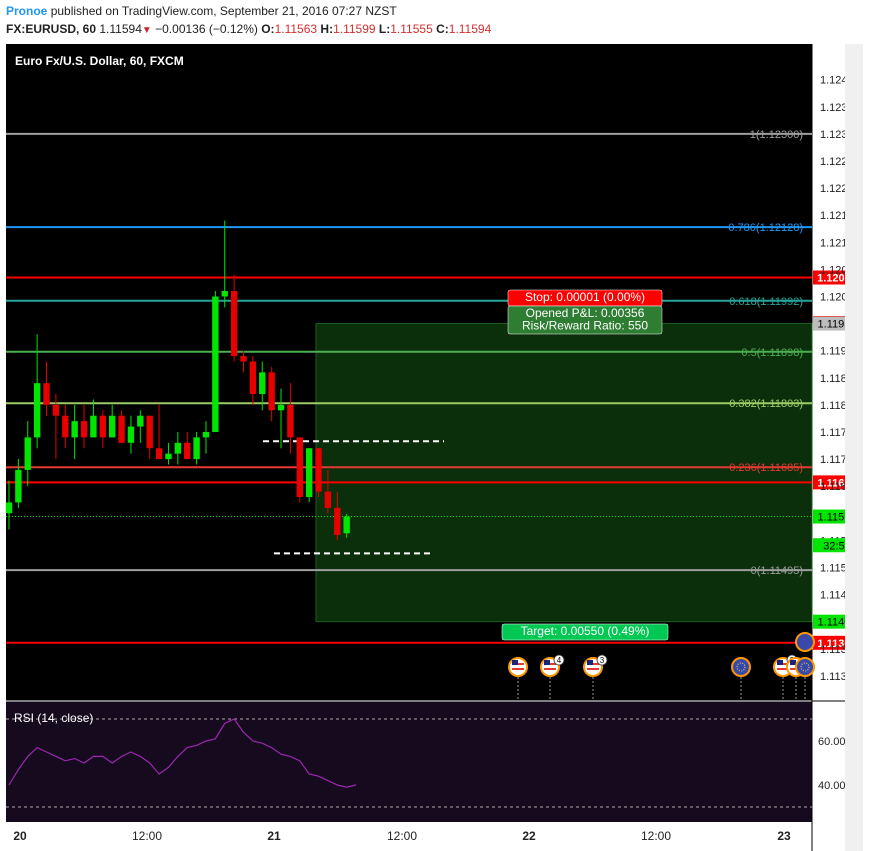  What do you see at coordinates (832, 433) in the screenshot?
I see `price-tick-label: 1.11750` at bounding box center [832, 433].